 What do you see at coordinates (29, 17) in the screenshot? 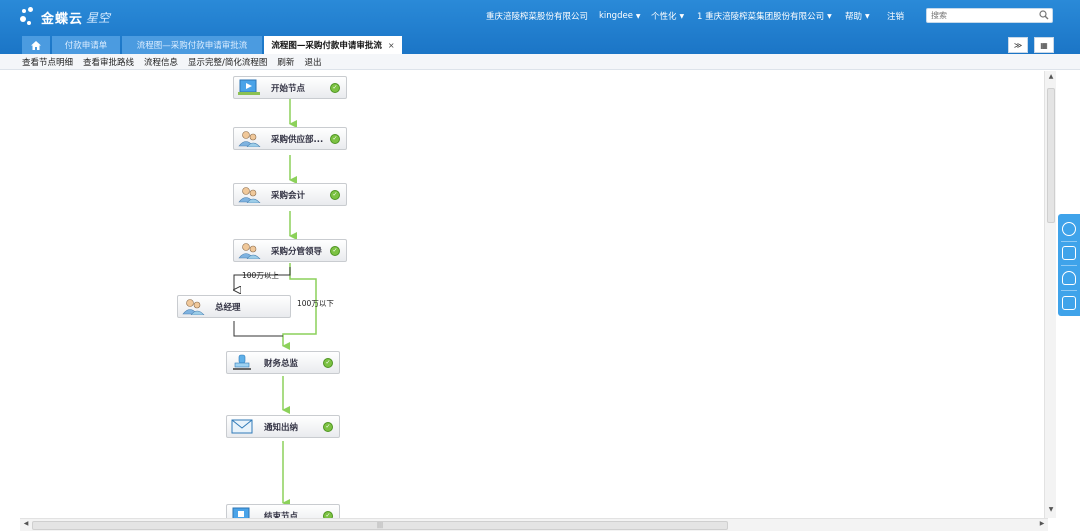
I see `logo-mark-icon` at bounding box center [29, 17].